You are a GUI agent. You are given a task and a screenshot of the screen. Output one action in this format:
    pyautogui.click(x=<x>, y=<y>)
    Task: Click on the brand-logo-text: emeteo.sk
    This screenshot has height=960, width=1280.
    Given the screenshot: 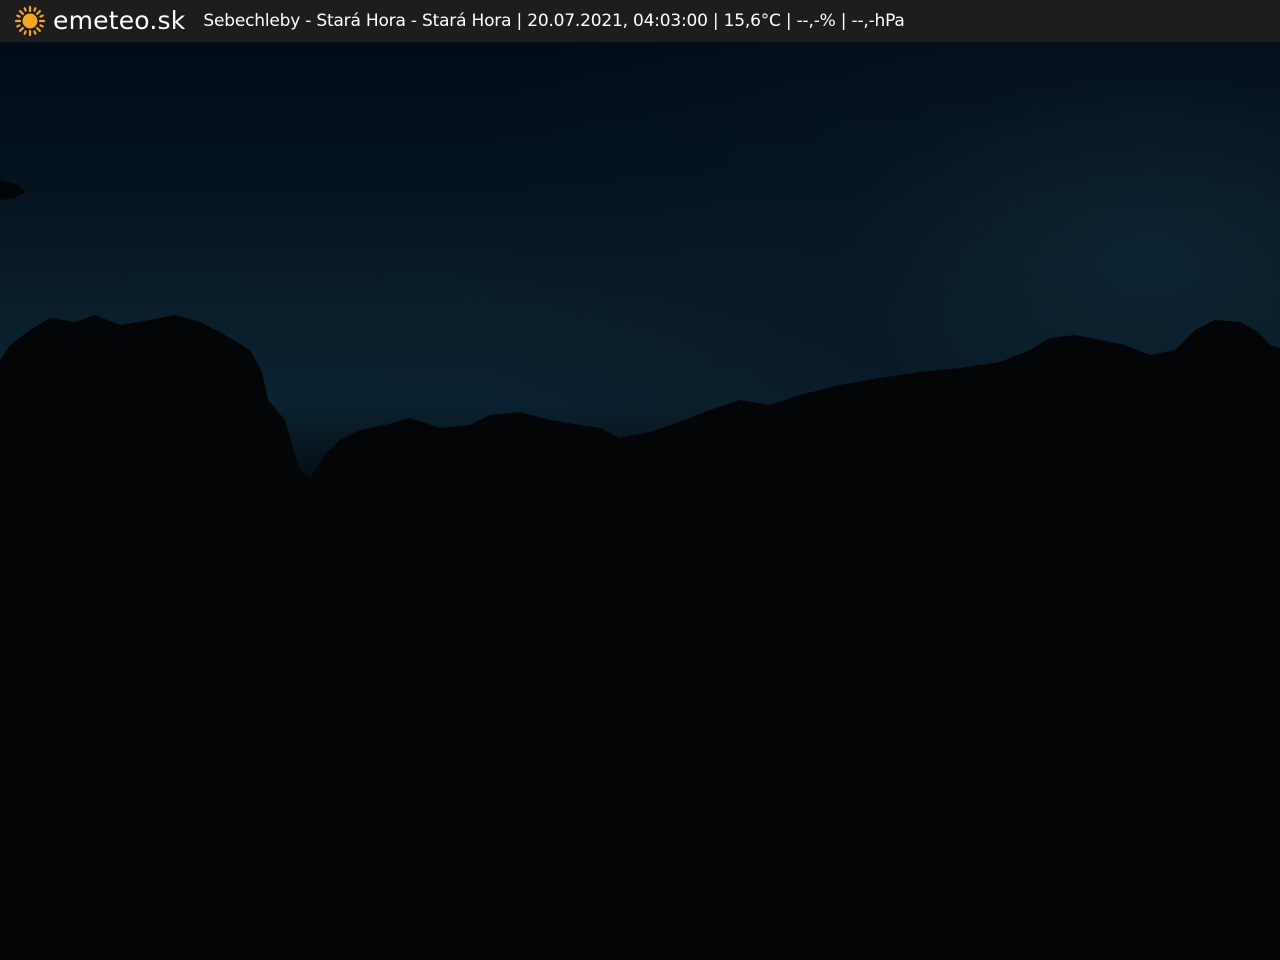 What is the action you would take?
    pyautogui.click(x=119, y=20)
    